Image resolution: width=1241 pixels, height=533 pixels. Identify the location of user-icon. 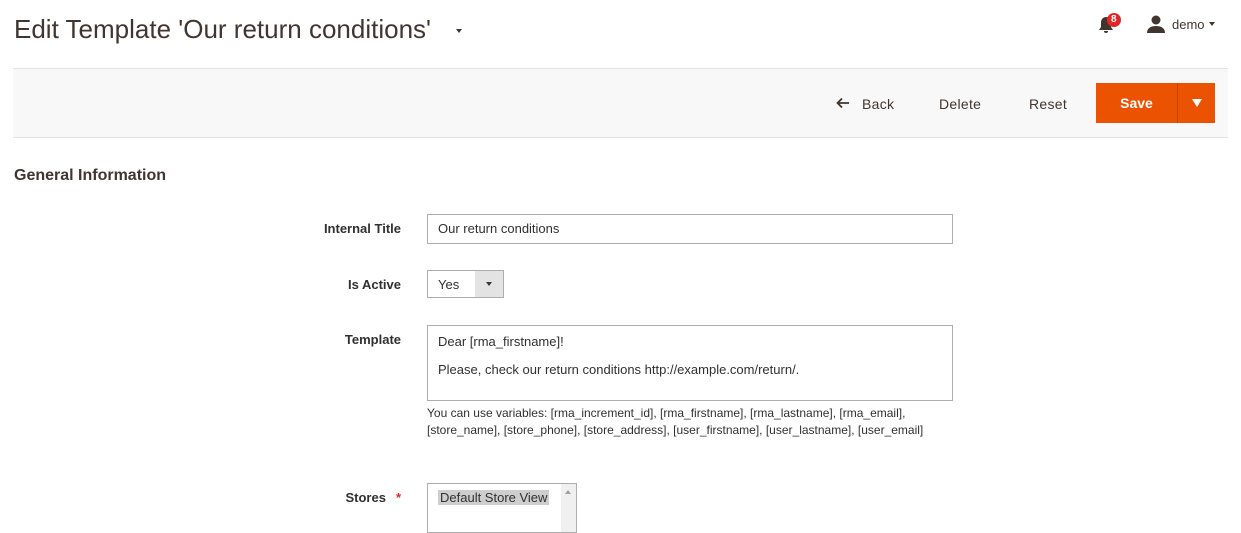
(1156, 24).